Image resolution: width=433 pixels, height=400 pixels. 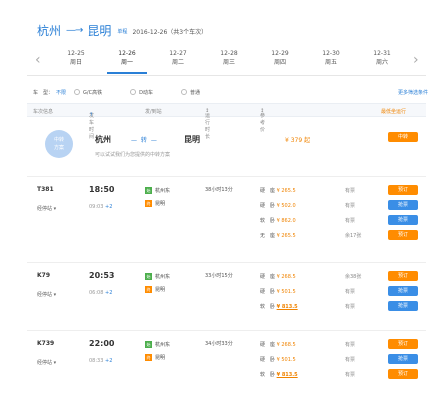 What do you see at coordinates (219, 344) in the screenshot?
I see `duration: 34小时33分` at bounding box center [219, 344].